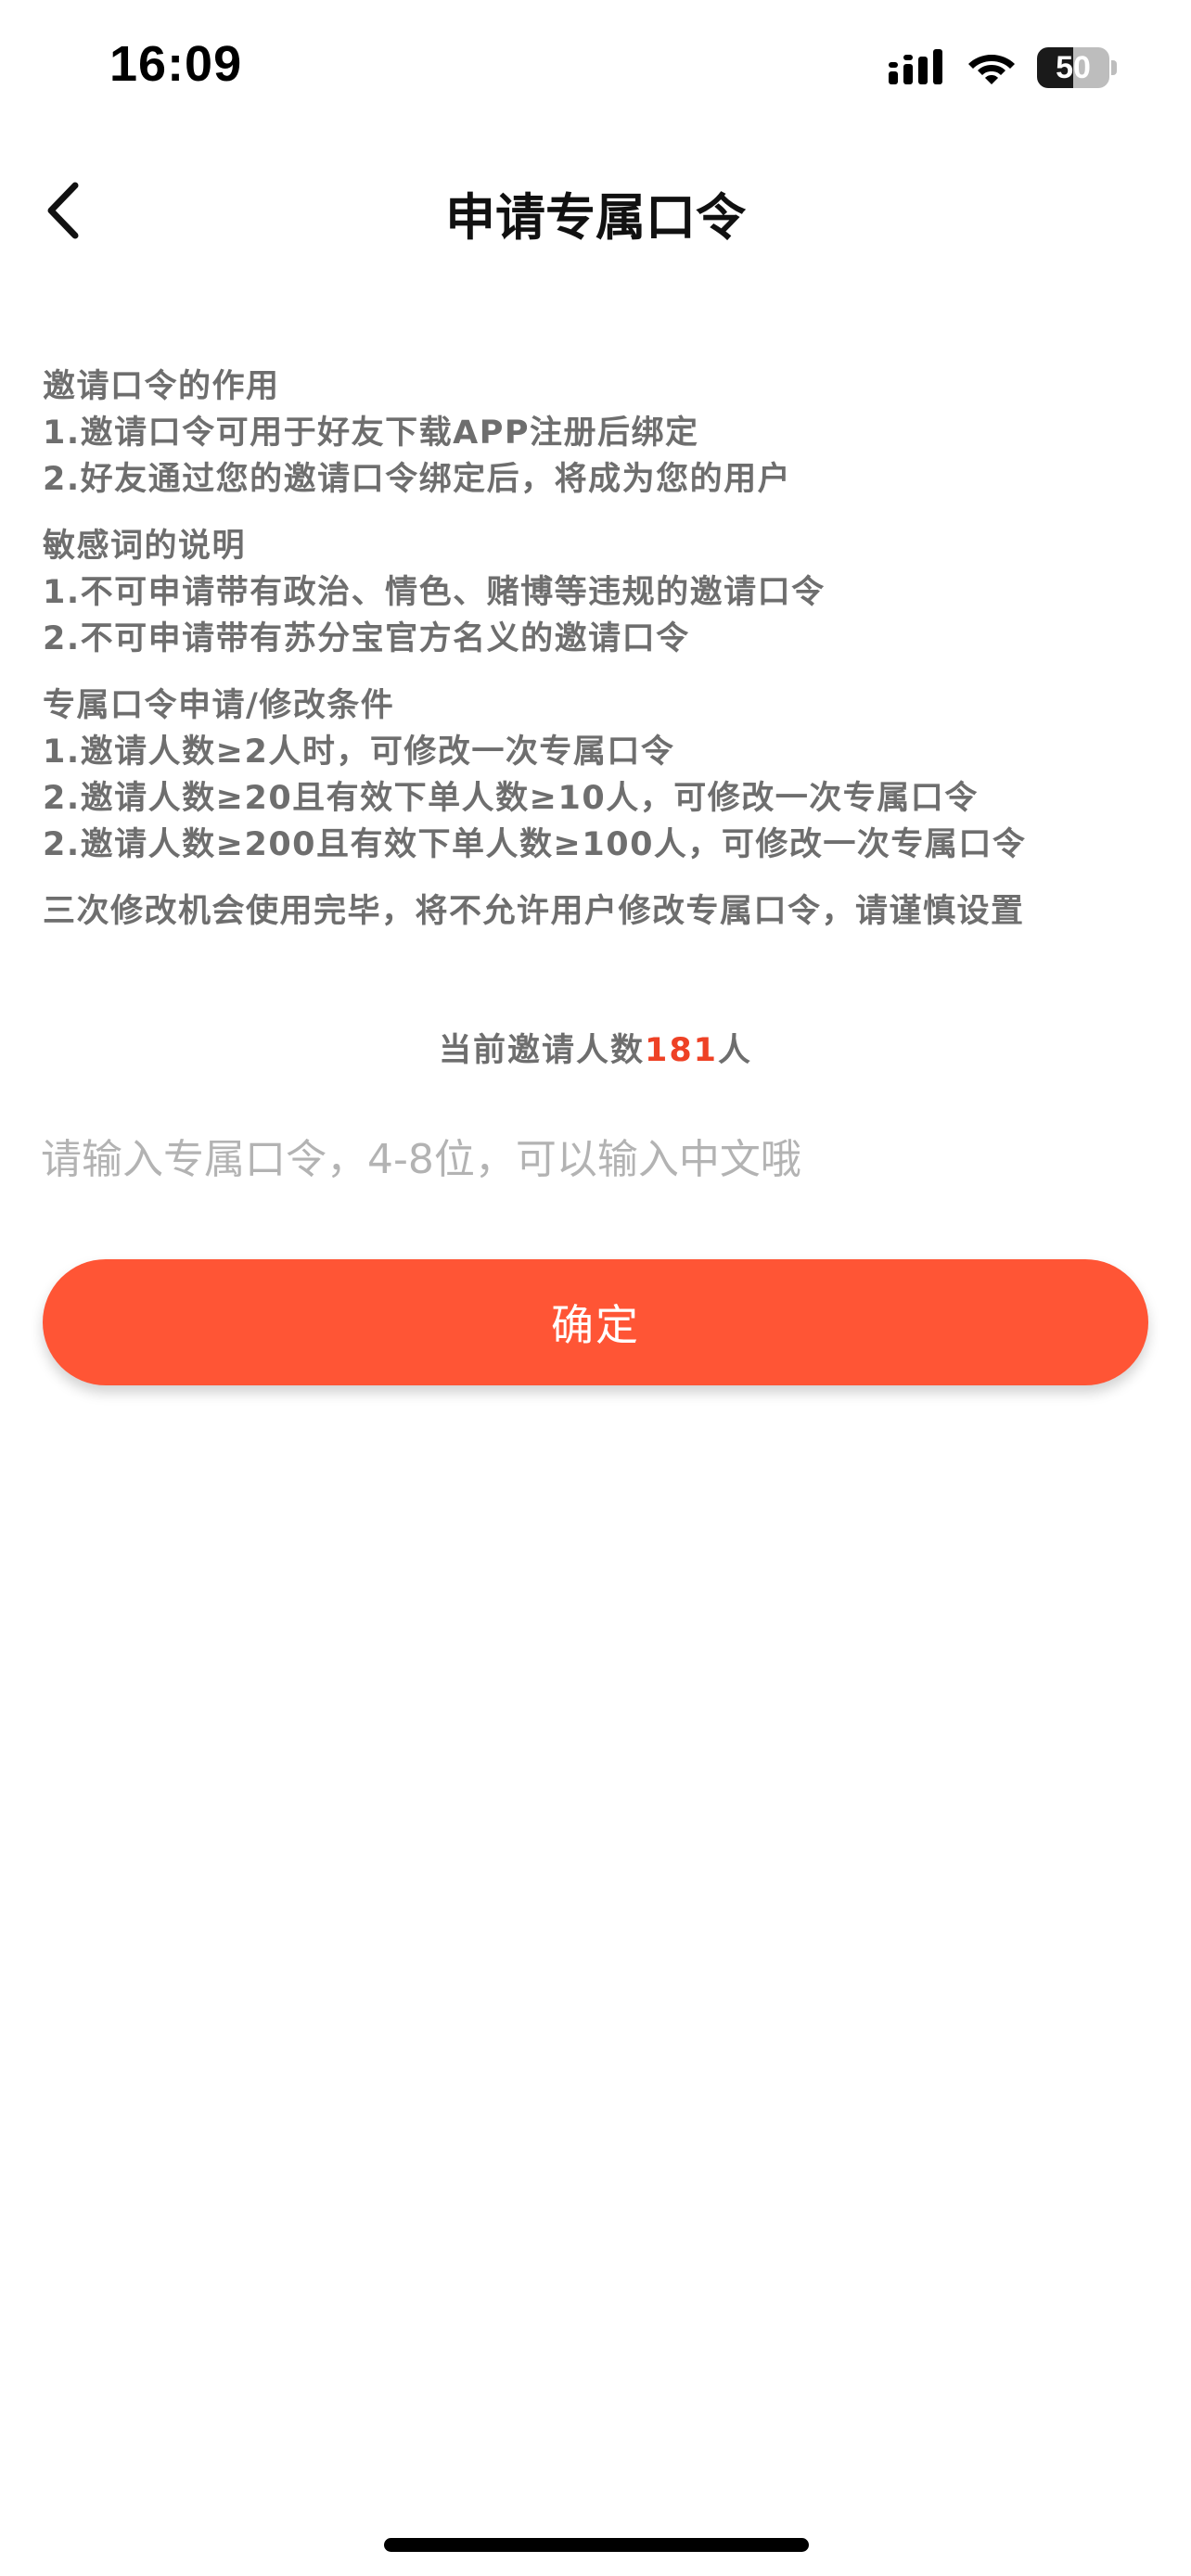 This screenshot has height=2576, width=1191. Describe the element at coordinates (366, 638) in the screenshot. I see `info-line: 2.不可申请带有苏分宝官方名义的邀请口令` at that location.